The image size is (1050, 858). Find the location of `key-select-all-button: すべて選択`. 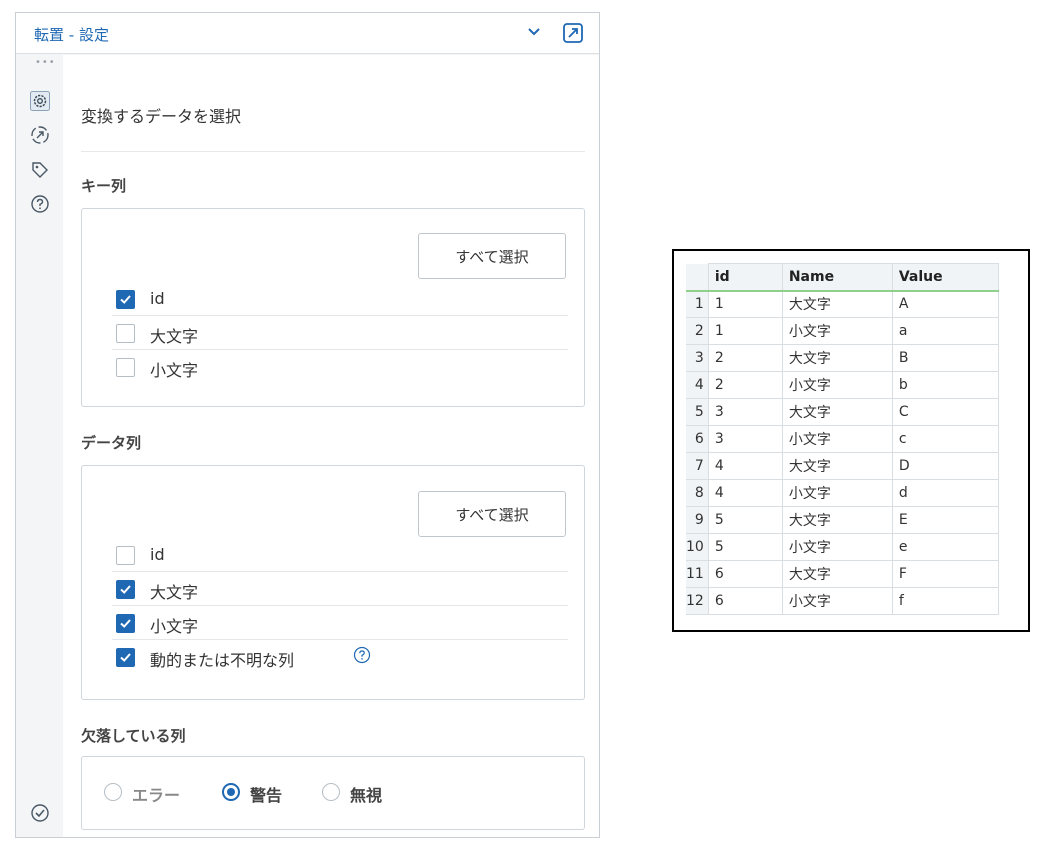

key-select-all-button: すべて選択 is located at coordinates (492, 256).